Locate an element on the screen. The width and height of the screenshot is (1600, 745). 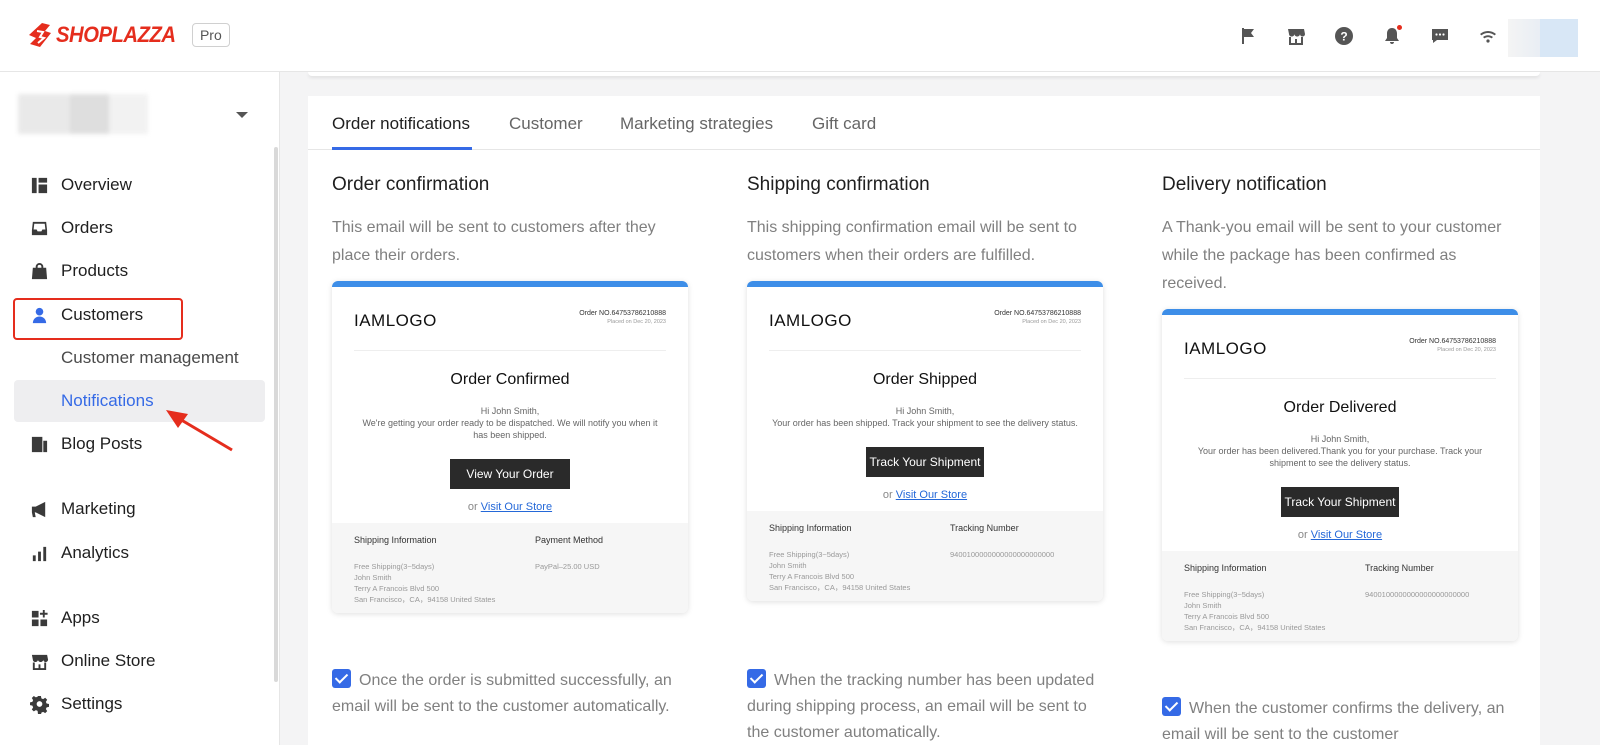
sidebar-subitem-customer-management: Customer management is located at coordinates (150, 358).